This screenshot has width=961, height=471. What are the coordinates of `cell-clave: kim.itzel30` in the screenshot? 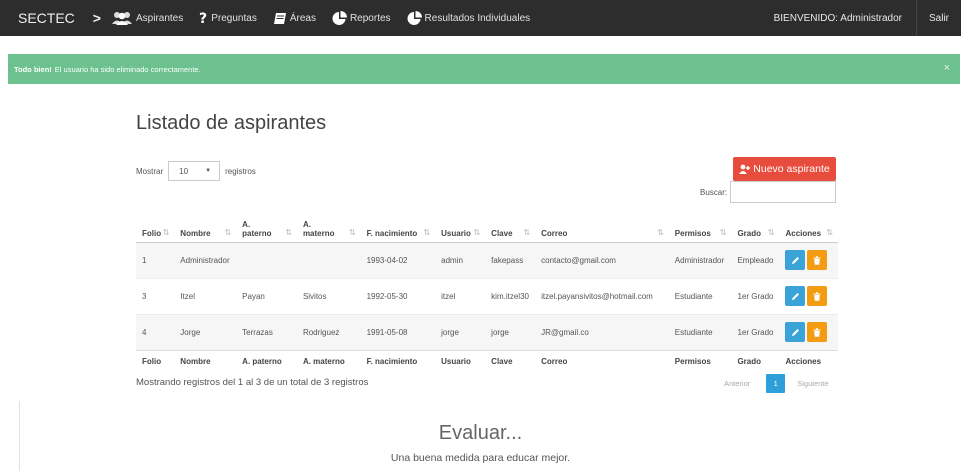 It's located at (510, 295).